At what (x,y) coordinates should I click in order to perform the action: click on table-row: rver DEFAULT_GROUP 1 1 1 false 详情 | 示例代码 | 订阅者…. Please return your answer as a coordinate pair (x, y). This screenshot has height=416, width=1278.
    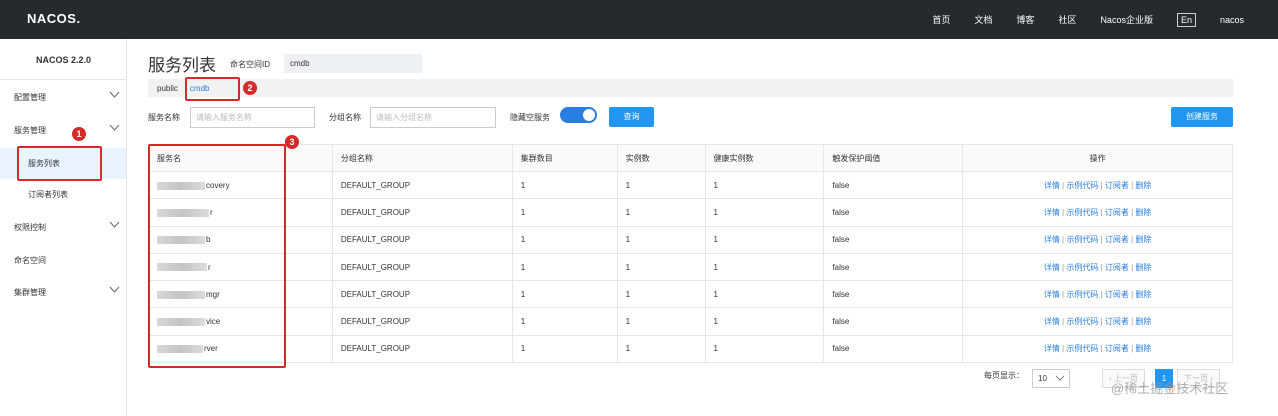
    Looking at the image, I should click on (690, 349).